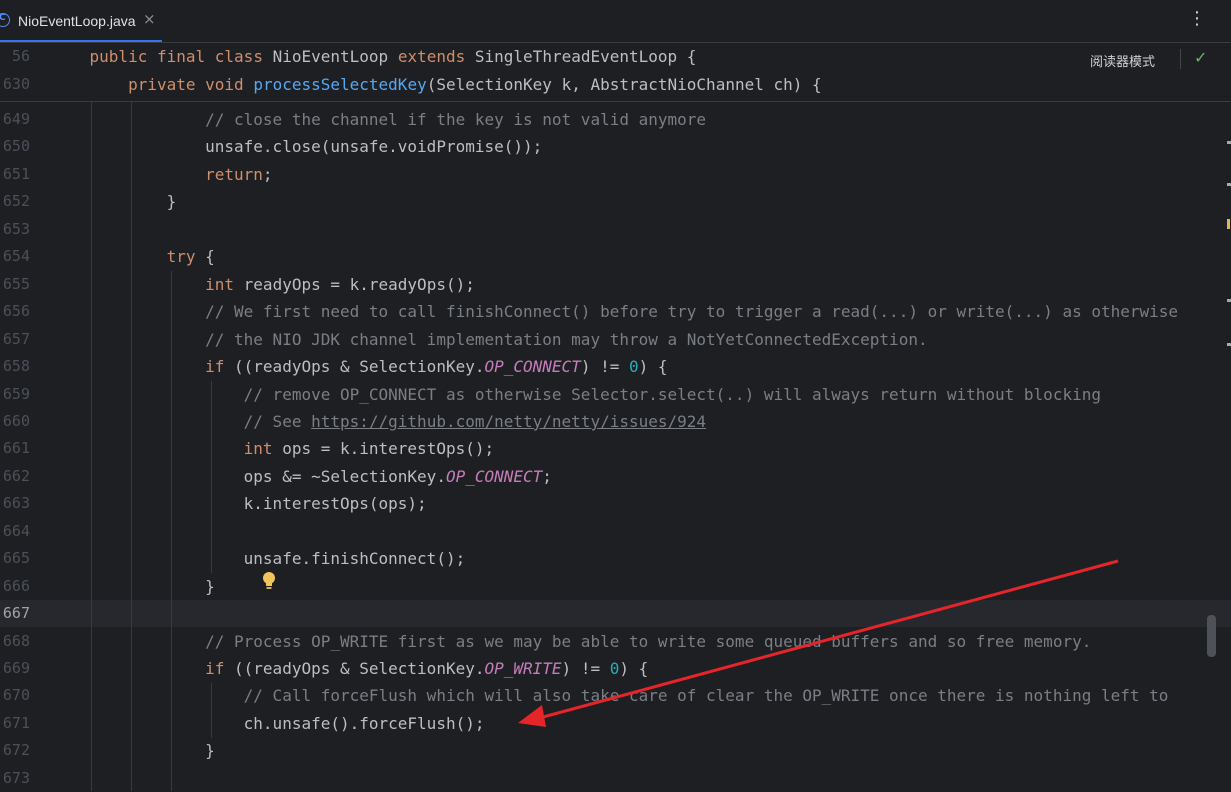 This screenshot has height=792, width=1231. Describe the element at coordinates (15, 146) in the screenshot. I see `line-number: 650` at that location.